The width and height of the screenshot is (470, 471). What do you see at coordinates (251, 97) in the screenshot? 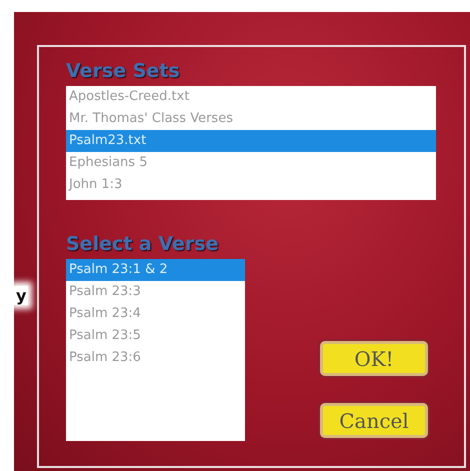
I see `list-item: Apostles-Creed.txt` at bounding box center [251, 97].